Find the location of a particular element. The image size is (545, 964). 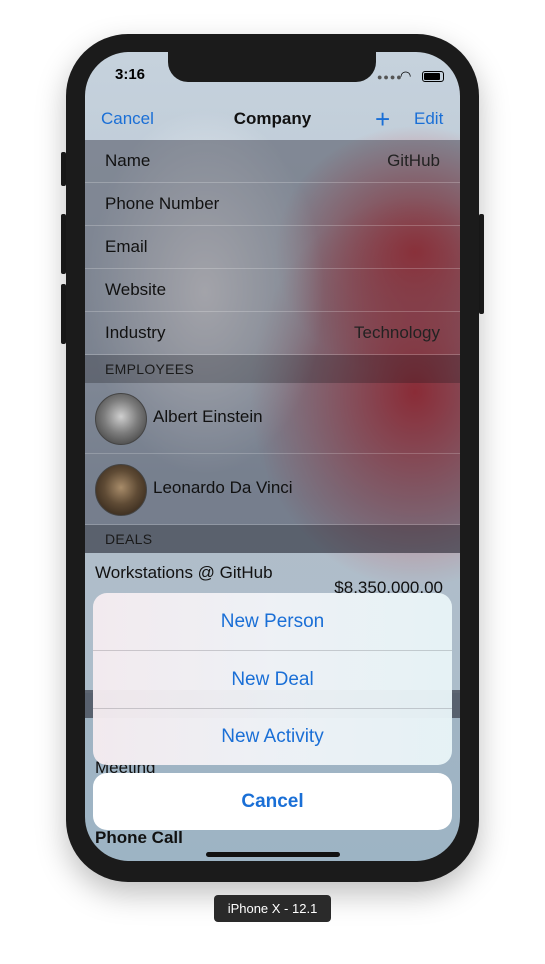

signal-icon: ●●●● is located at coordinates (390, 77).